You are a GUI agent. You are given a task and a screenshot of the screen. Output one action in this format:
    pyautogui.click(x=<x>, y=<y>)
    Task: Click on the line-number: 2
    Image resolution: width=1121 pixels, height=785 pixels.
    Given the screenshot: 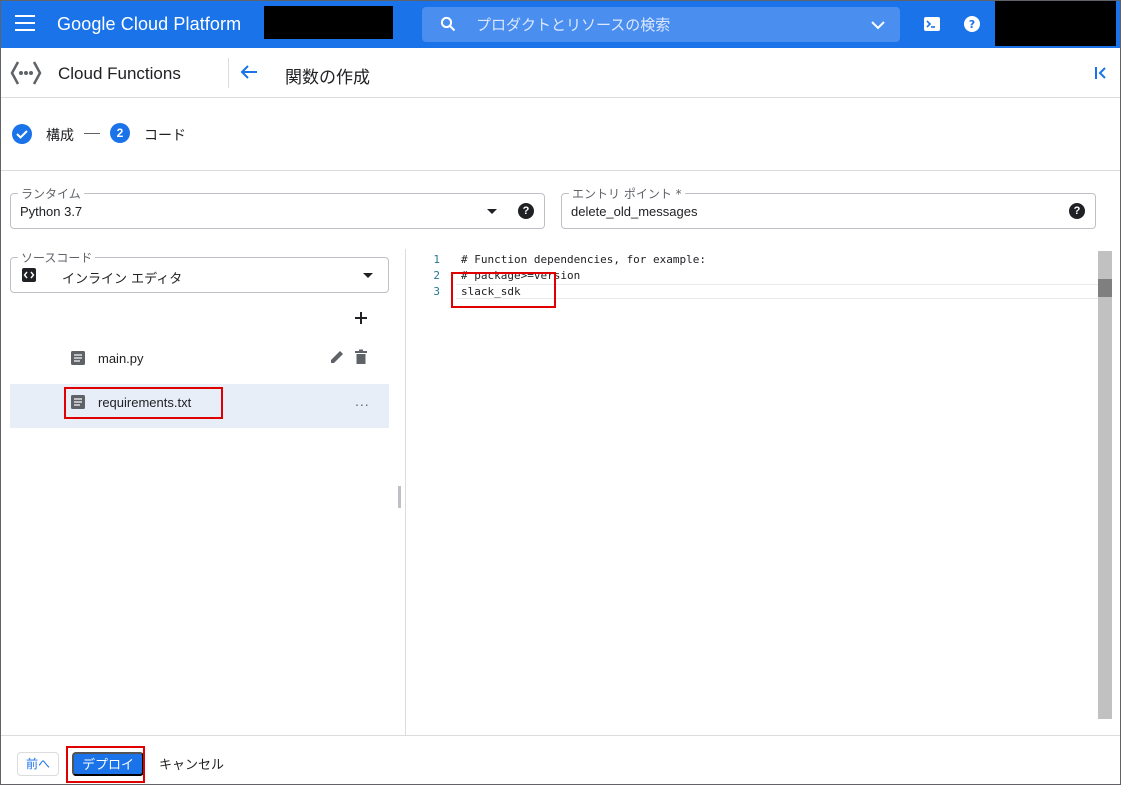 What is the action you would take?
    pyautogui.click(x=436, y=275)
    